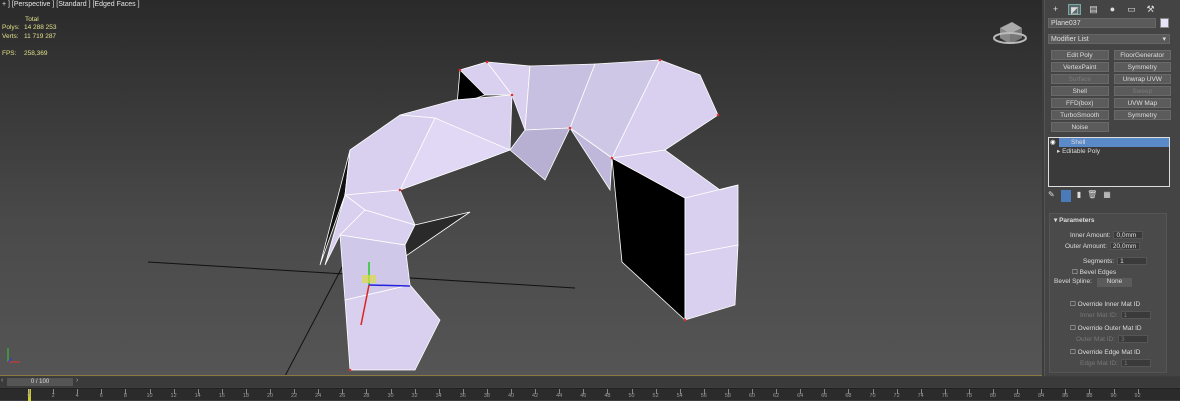  Describe the element at coordinates (1113, 396) in the screenshot. I see `timeline-tick-label: 90` at that location.